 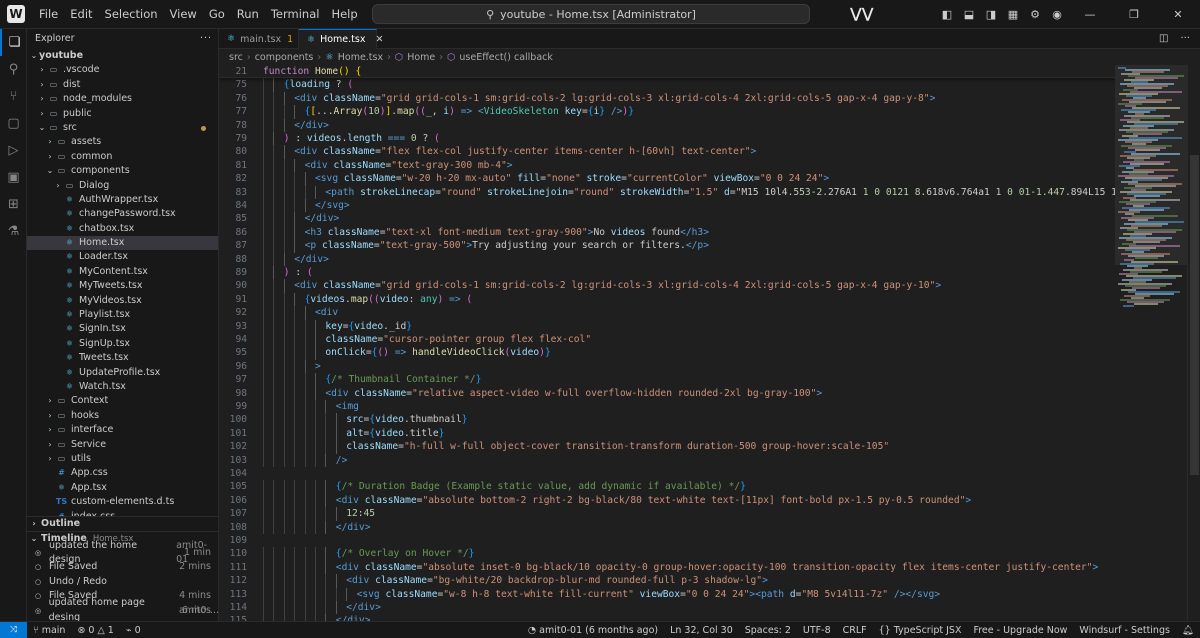 I want to click on code-line: 110 {/* Overlay on Hover */}, so click(x=667, y=554).